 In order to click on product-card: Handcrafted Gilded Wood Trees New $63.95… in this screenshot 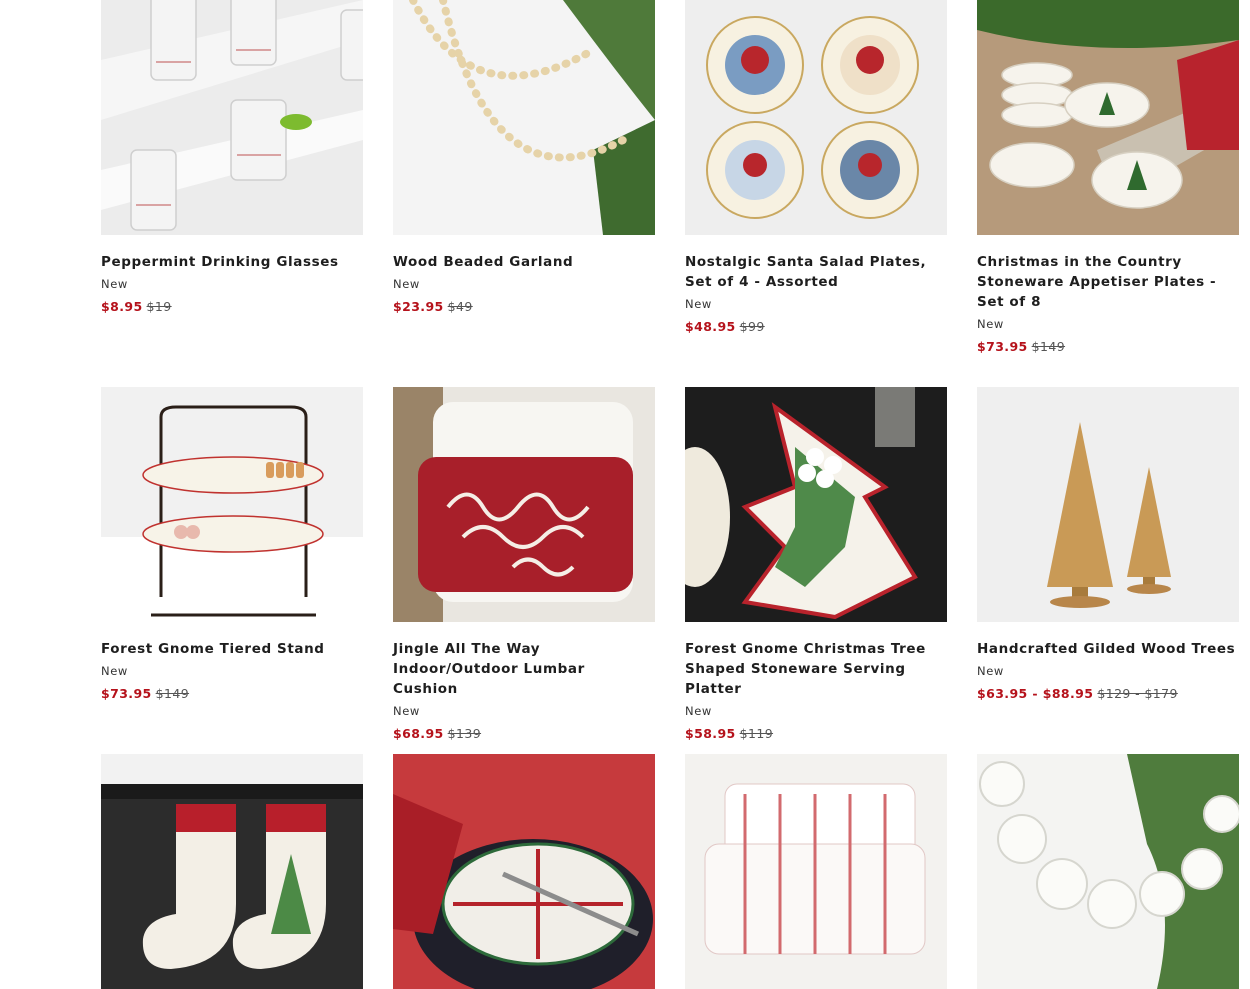, I will do `click(1108, 545)`.